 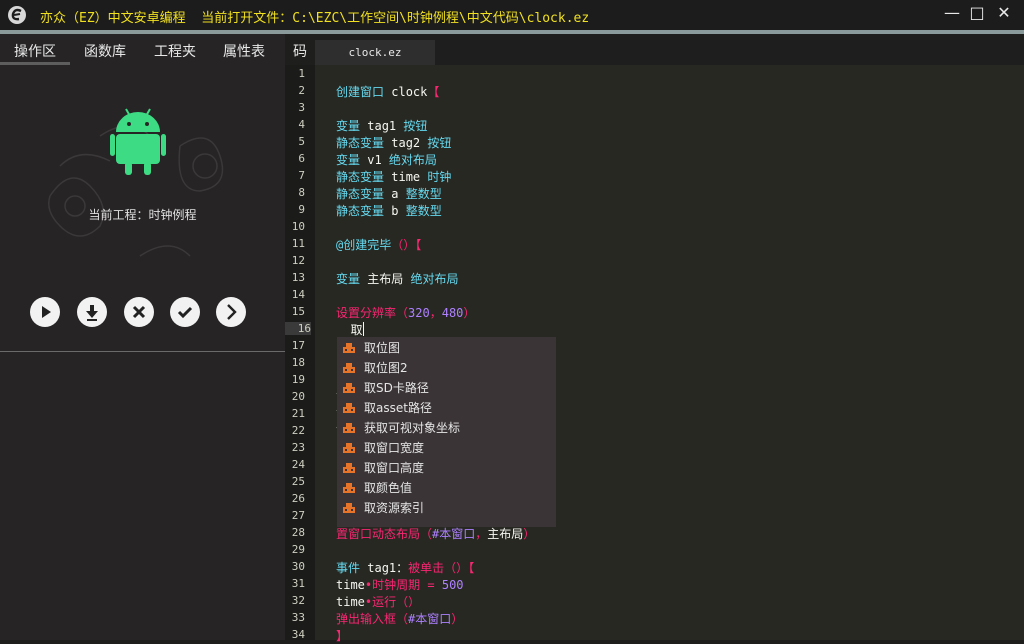 I want to click on line-number: 7, so click(x=301, y=175).